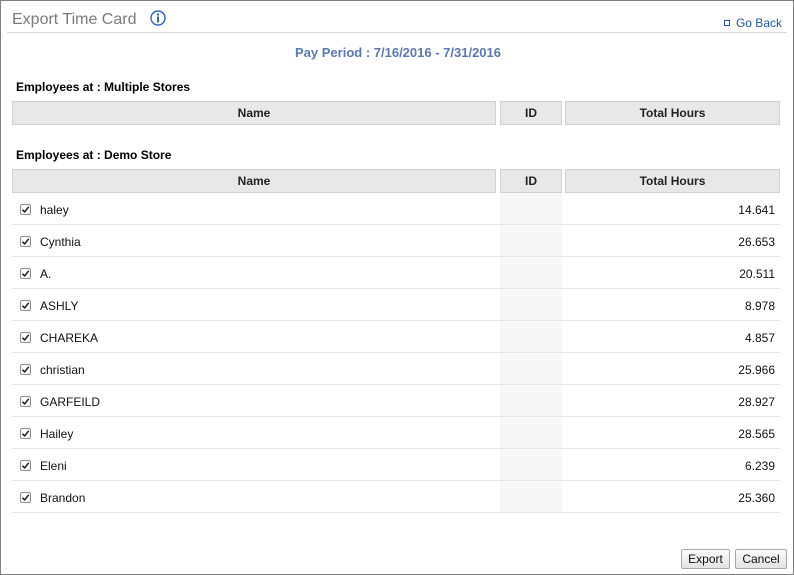 This screenshot has width=794, height=575. What do you see at coordinates (46, 274) in the screenshot?
I see `employee-name: A.` at bounding box center [46, 274].